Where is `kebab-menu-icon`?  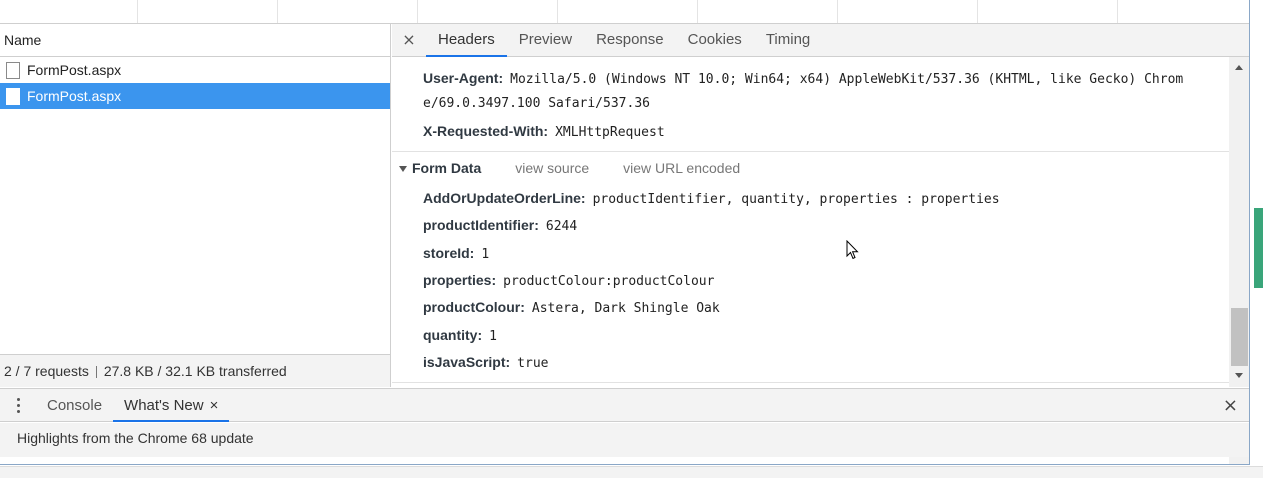 kebab-menu-icon is located at coordinates (18, 405).